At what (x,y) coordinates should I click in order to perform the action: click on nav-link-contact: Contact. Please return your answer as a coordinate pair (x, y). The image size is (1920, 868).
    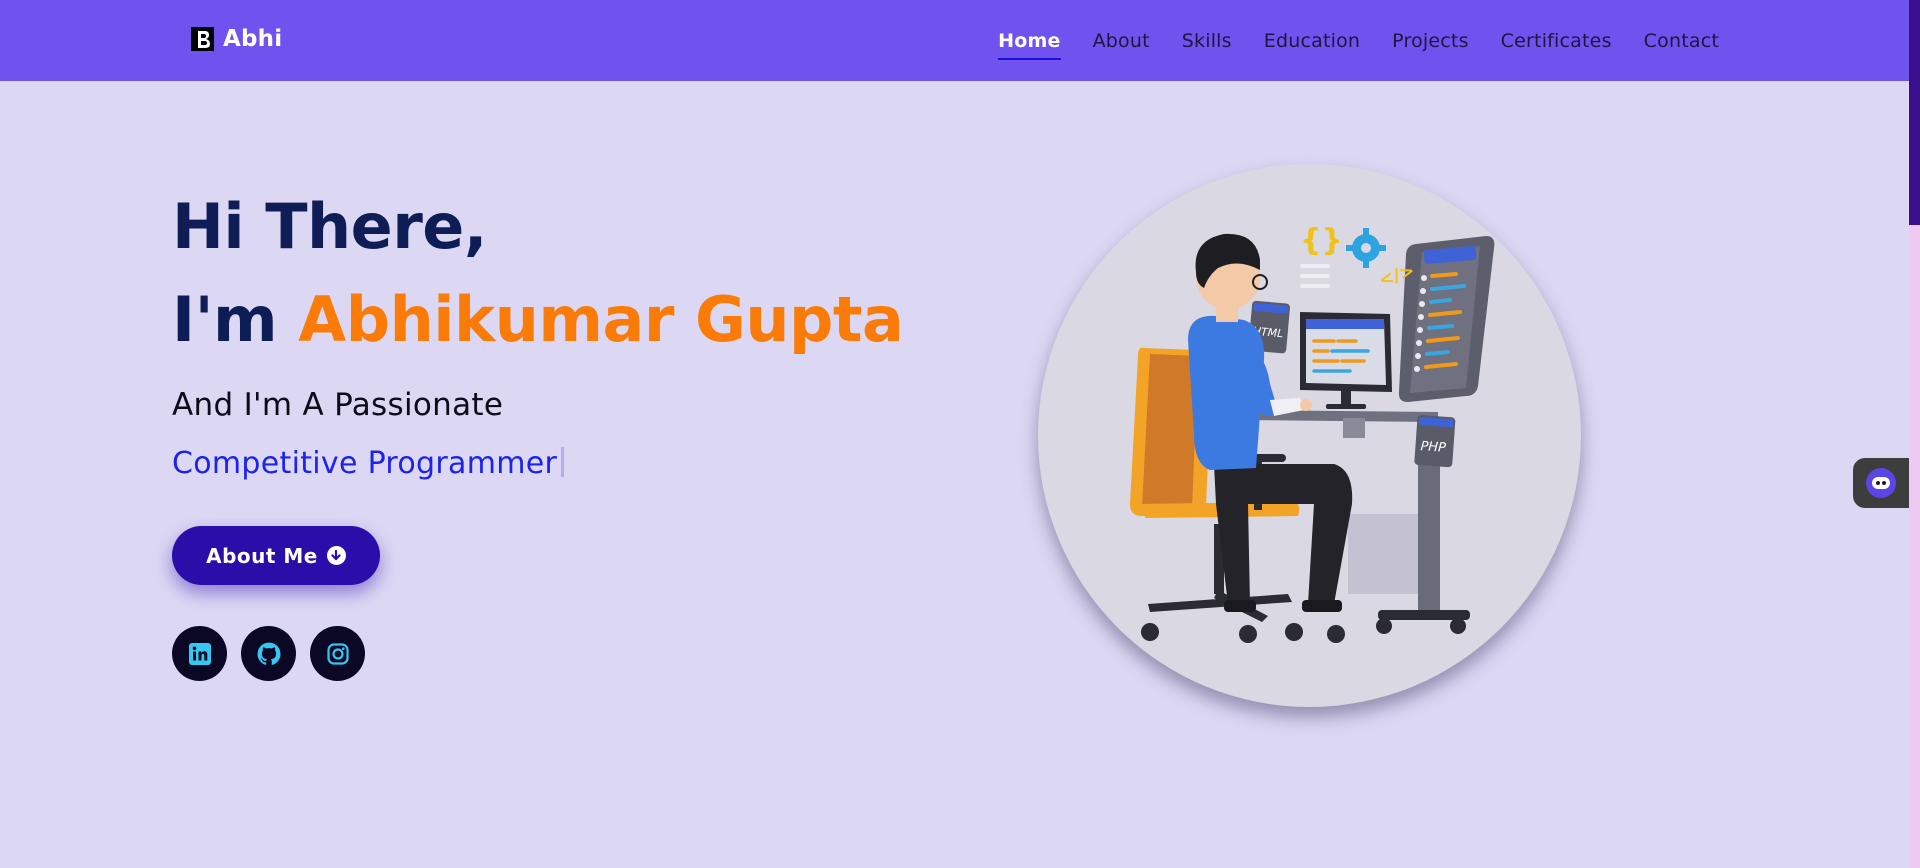
    Looking at the image, I should click on (1681, 41).